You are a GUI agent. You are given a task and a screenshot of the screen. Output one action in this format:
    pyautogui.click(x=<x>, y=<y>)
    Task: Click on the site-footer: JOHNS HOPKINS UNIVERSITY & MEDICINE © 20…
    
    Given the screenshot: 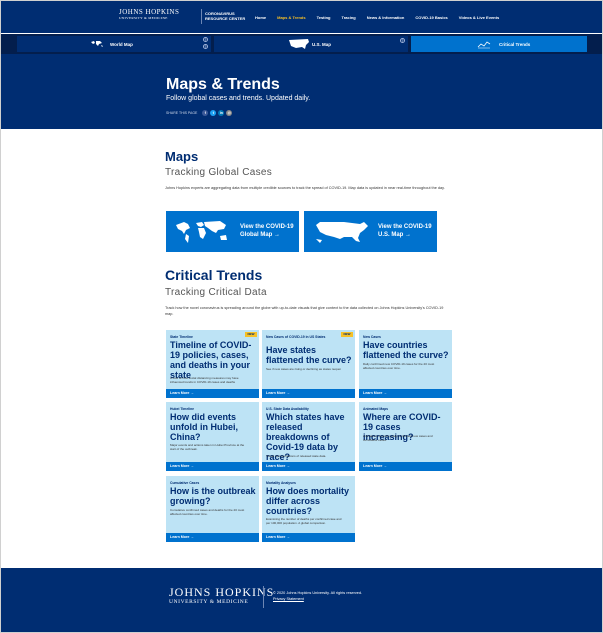 What is the action you would take?
    pyautogui.click(x=301, y=600)
    